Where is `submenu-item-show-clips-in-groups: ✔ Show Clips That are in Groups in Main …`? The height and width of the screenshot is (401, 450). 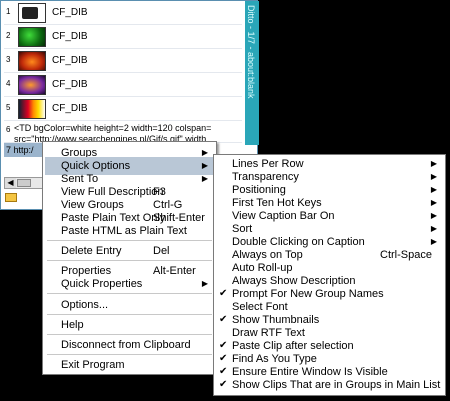
submenu-item-show-clips-in-groups: ✔ Show Clips That are in Groups in Main … is located at coordinates (329, 385).